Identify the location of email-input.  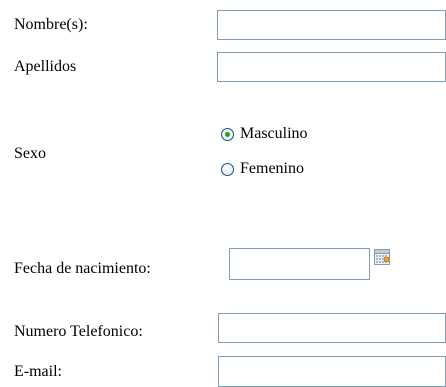
(332, 371).